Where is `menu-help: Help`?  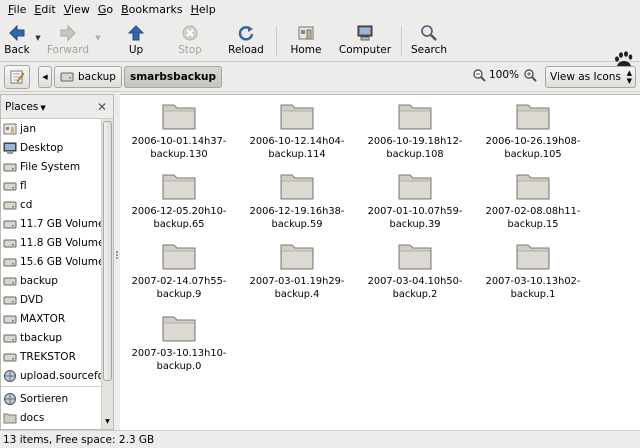 menu-help: Help is located at coordinates (203, 10).